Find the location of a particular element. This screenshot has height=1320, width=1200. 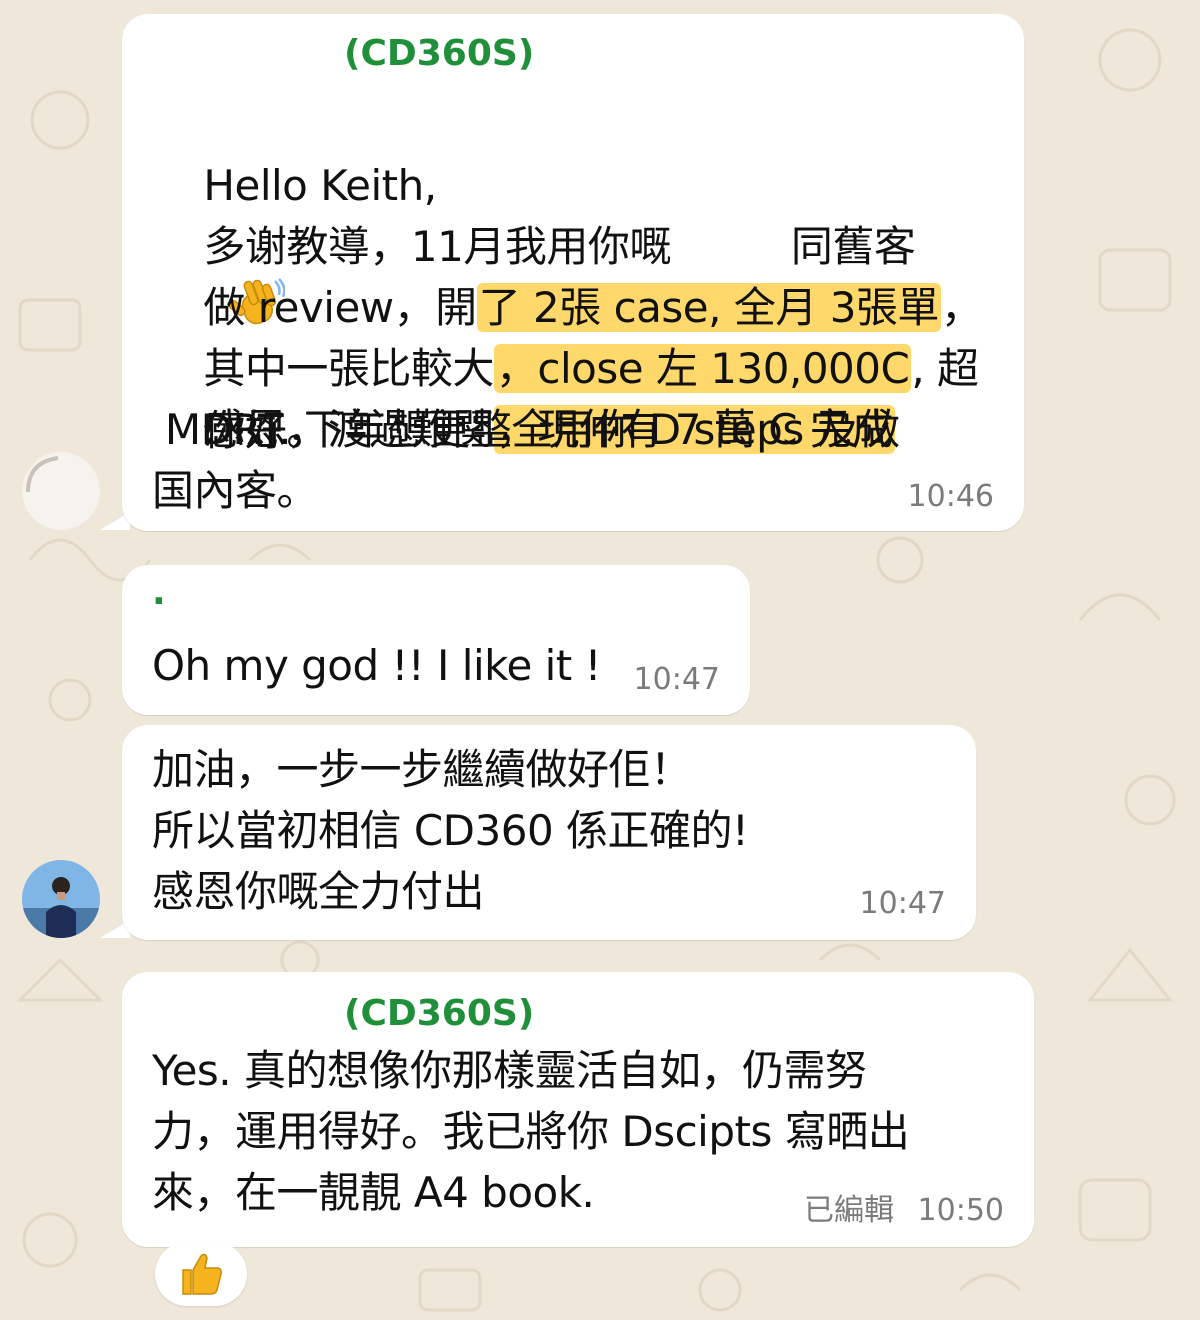

edited-label: 已編輯 is located at coordinates (848, 1210).